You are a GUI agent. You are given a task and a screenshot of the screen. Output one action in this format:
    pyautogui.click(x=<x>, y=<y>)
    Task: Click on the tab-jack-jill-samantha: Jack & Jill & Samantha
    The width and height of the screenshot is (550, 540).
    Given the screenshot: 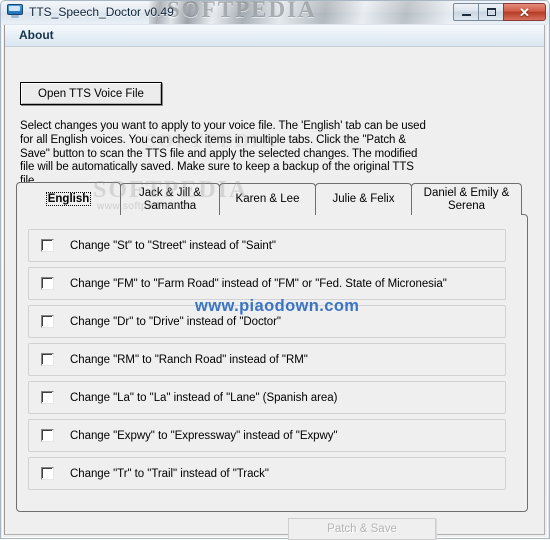 What is the action you would take?
    pyautogui.click(x=170, y=199)
    